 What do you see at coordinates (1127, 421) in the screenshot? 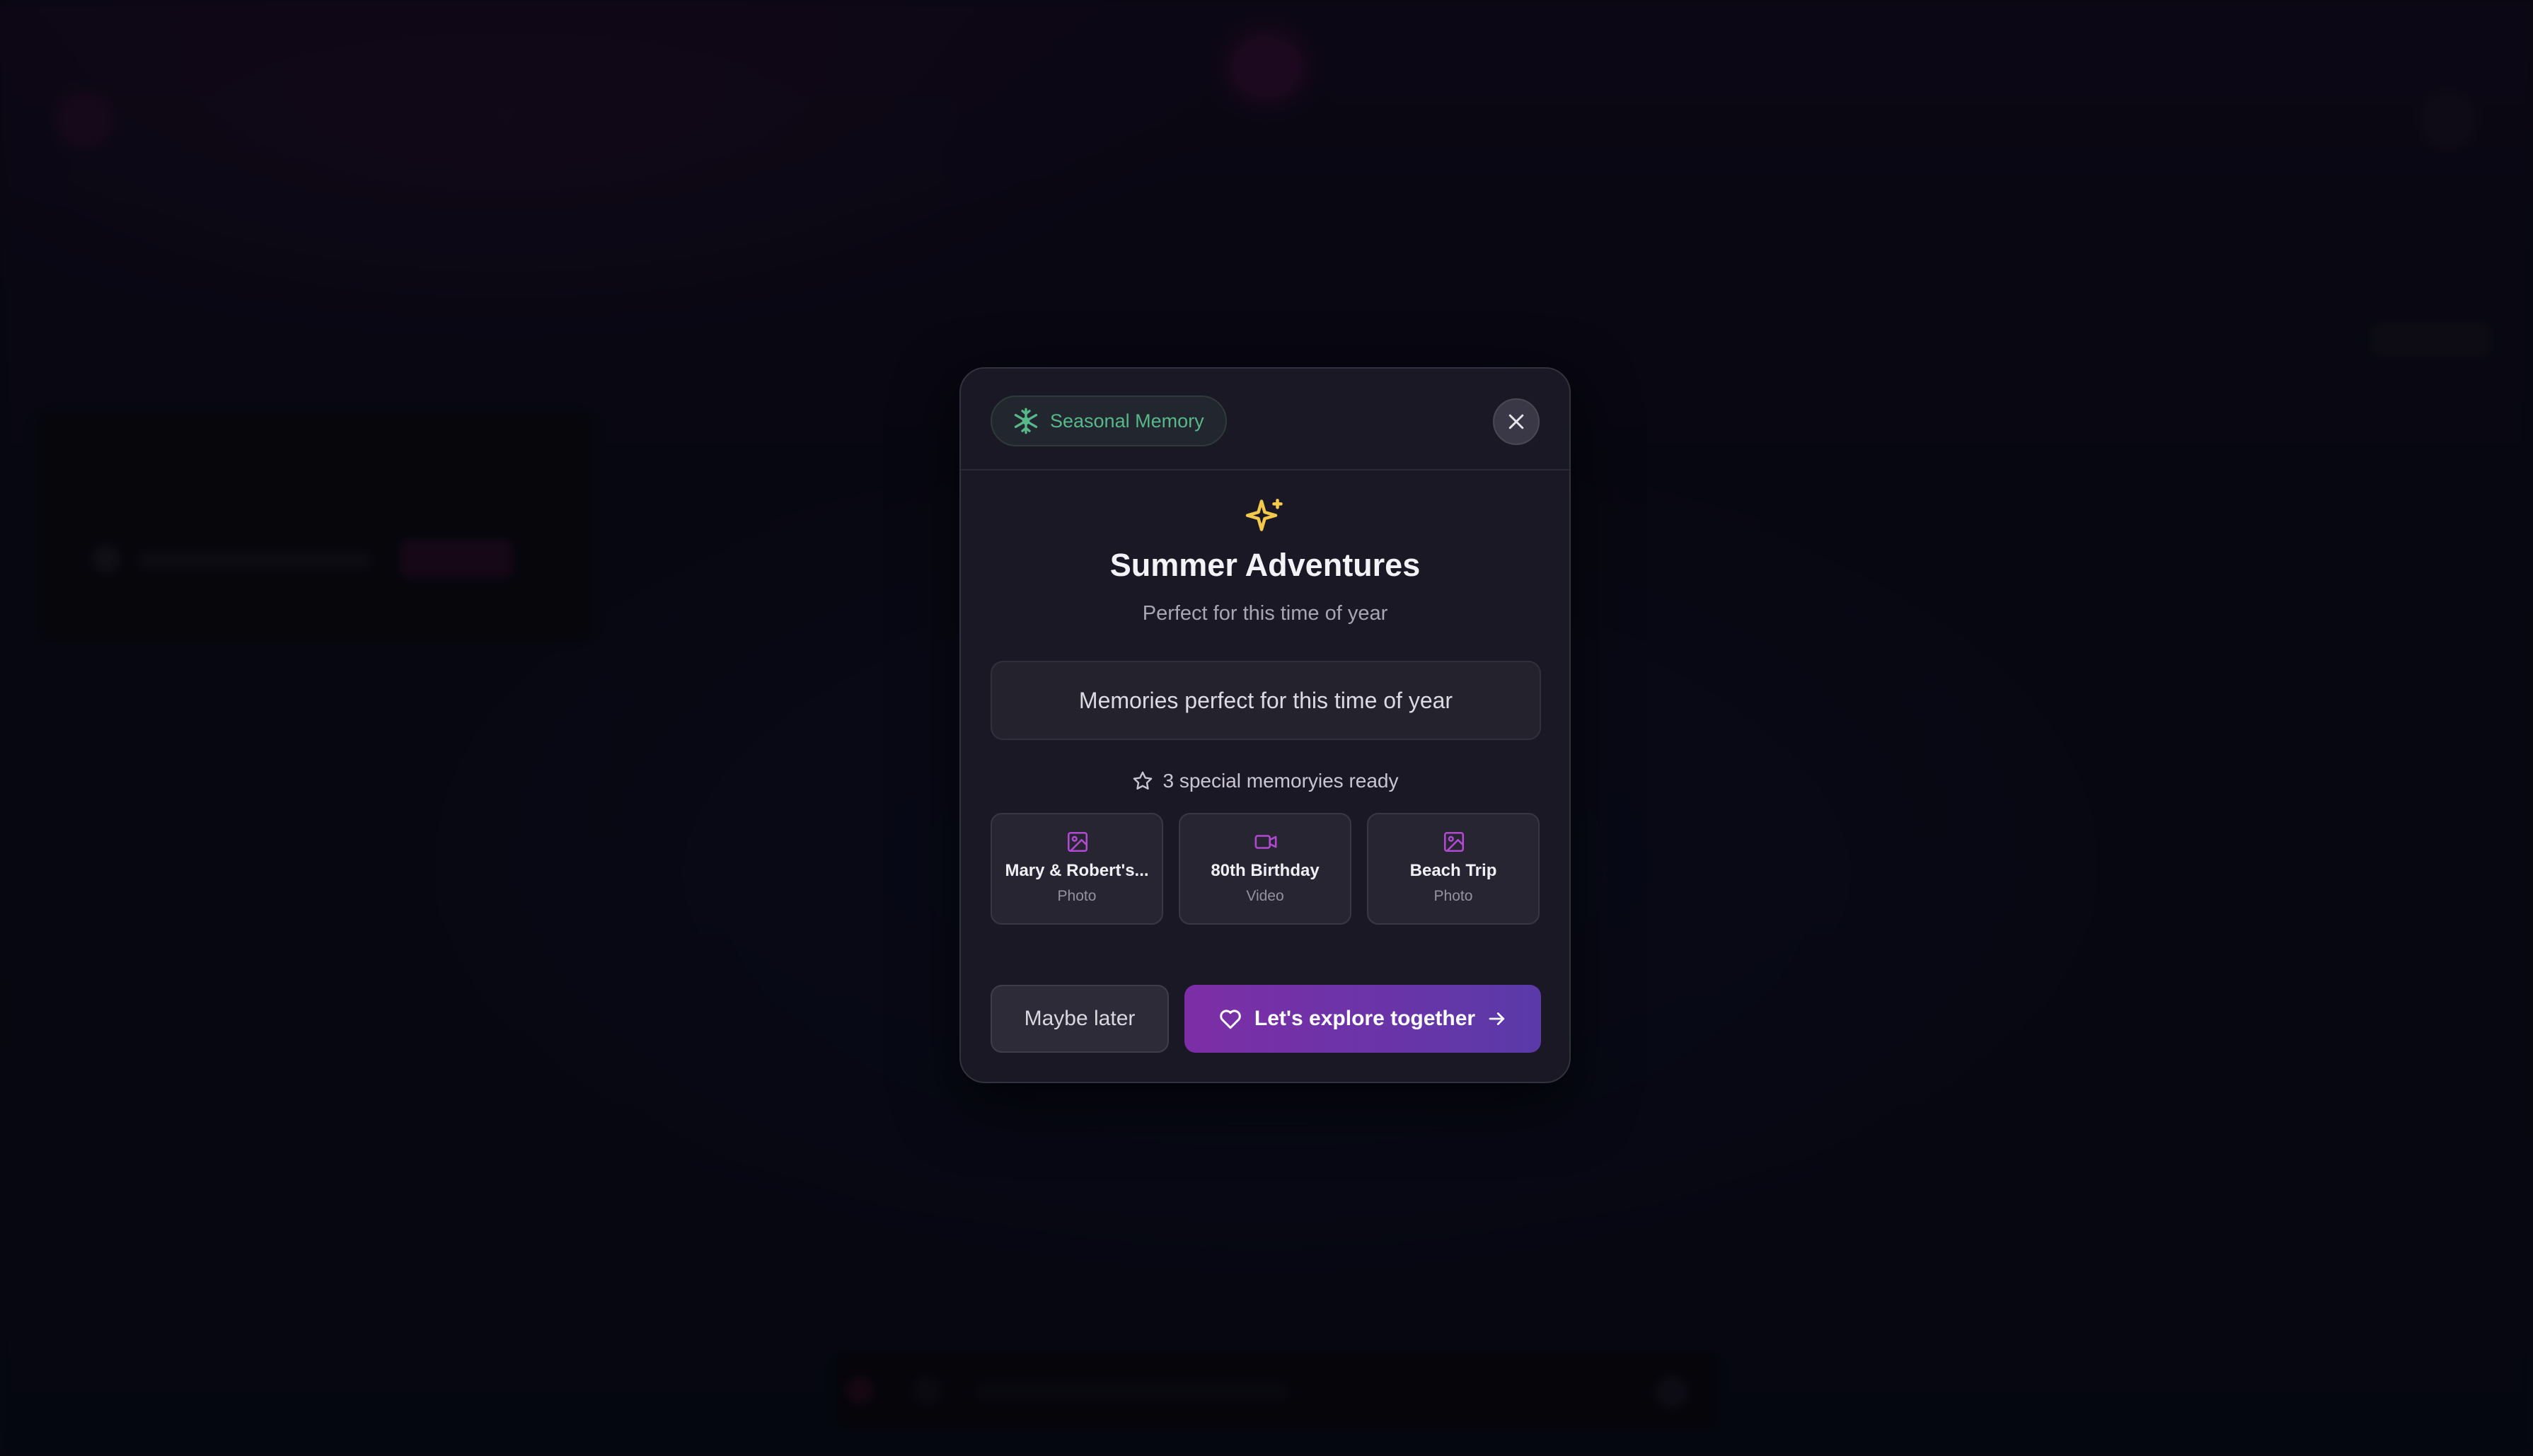
I see `badge-label: Seasonal Memory` at bounding box center [1127, 421].